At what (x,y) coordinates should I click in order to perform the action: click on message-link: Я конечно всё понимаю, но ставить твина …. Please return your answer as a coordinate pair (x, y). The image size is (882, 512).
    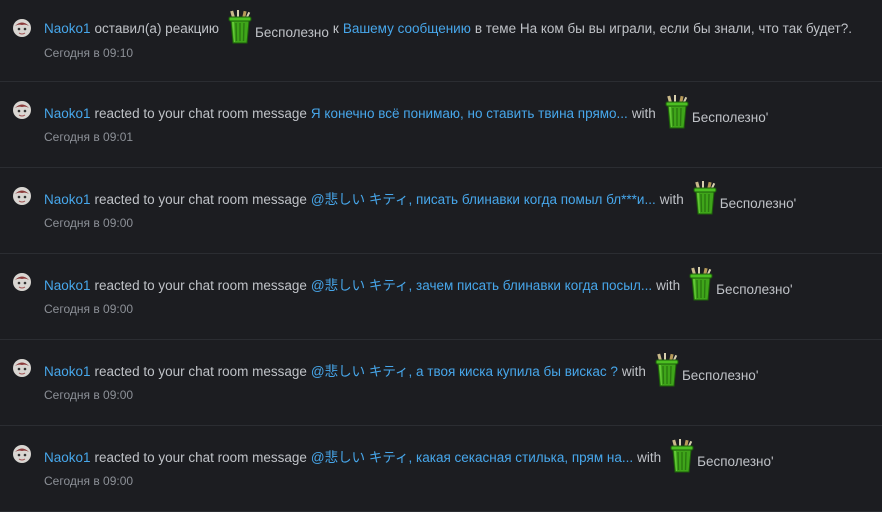
    Looking at the image, I should click on (469, 114).